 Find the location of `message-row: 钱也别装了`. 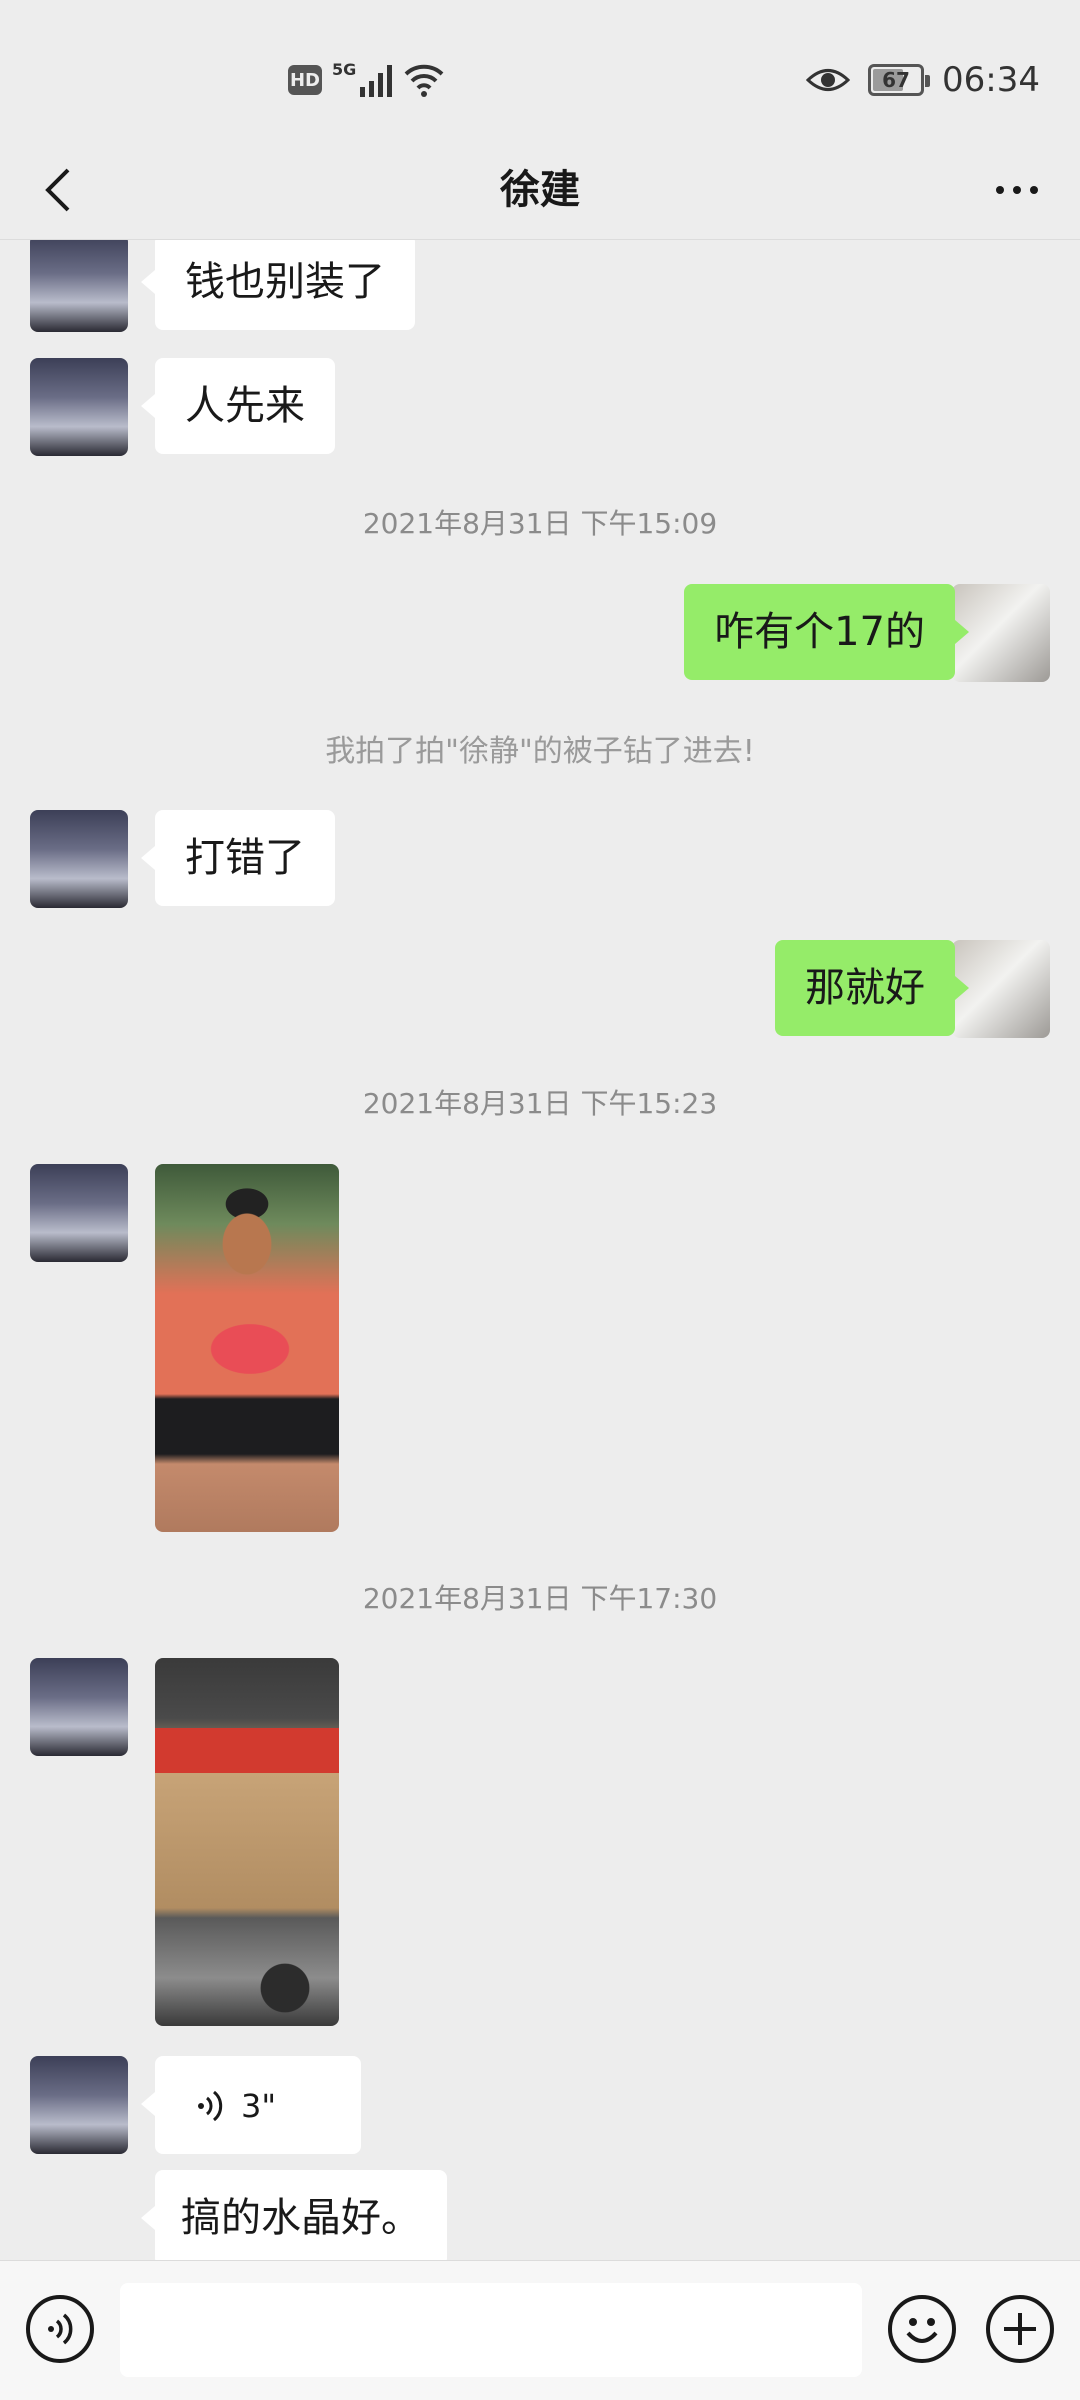

message-row: 钱也别装了 is located at coordinates (540, 287).